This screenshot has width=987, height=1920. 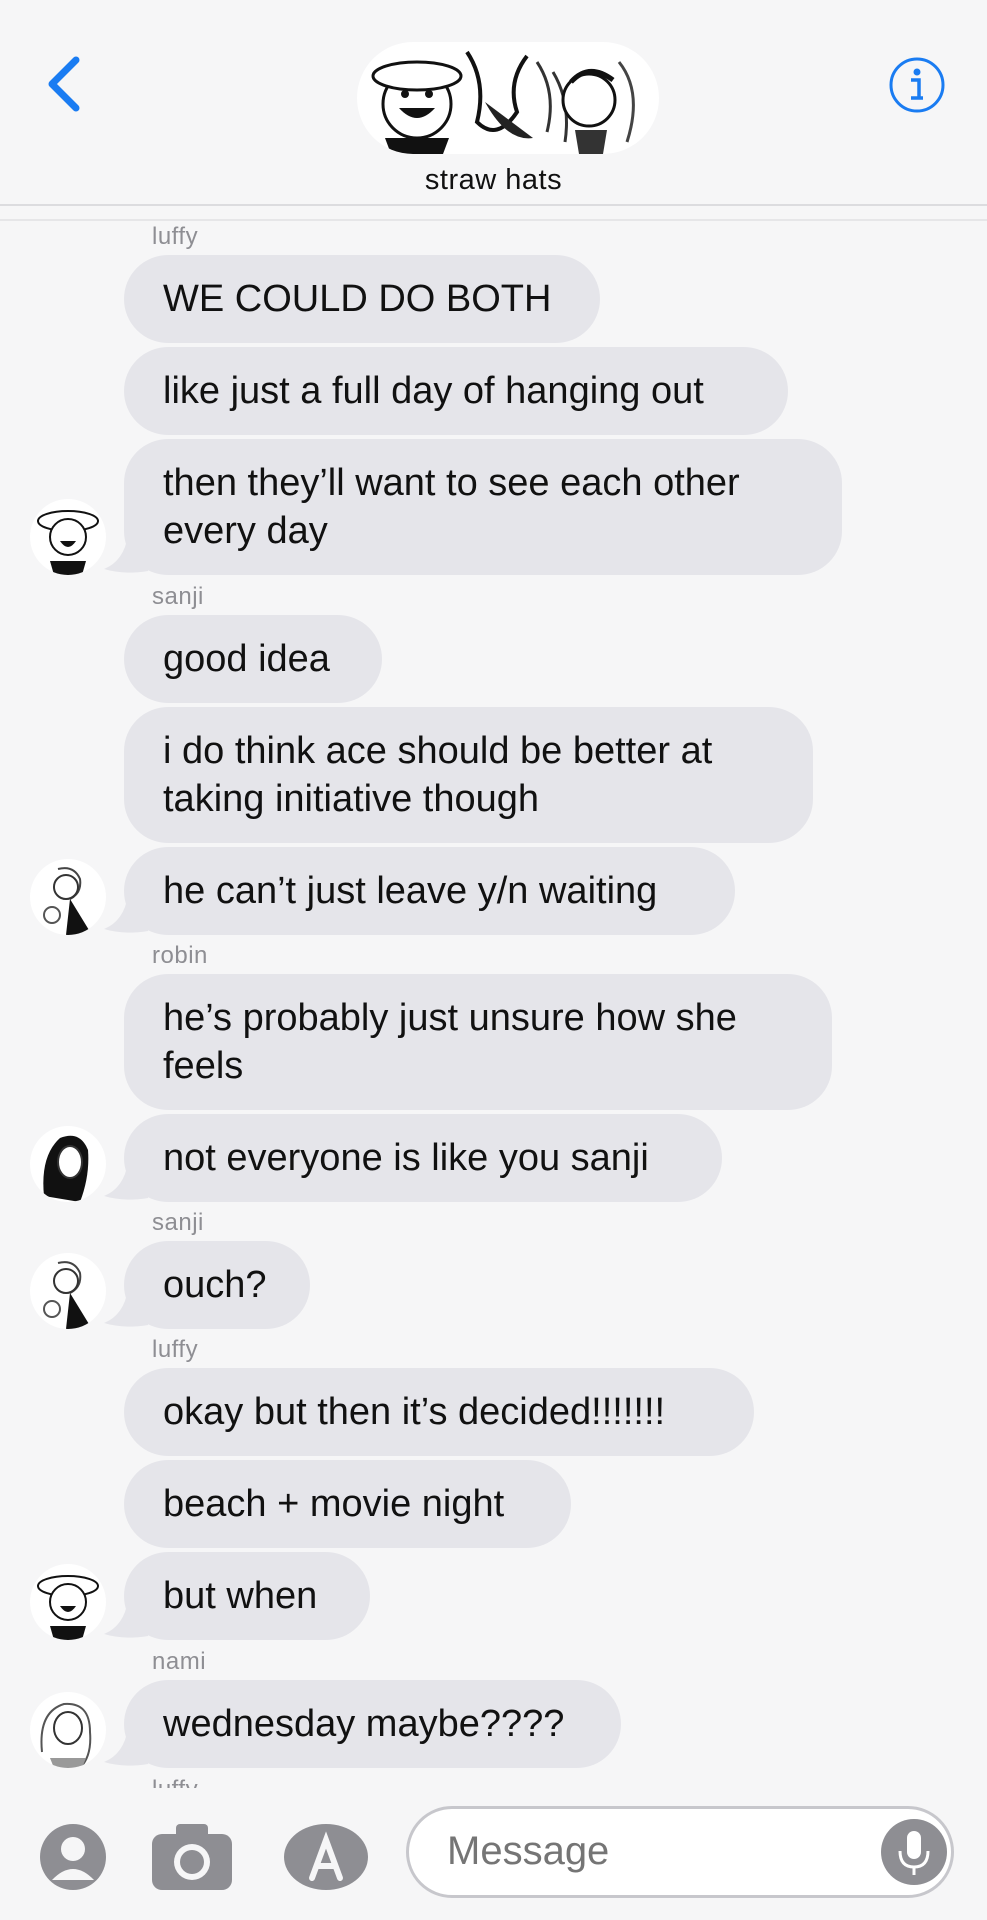 What do you see at coordinates (372, 1724) in the screenshot?
I see `message-bubble: wednesday maybe????` at bounding box center [372, 1724].